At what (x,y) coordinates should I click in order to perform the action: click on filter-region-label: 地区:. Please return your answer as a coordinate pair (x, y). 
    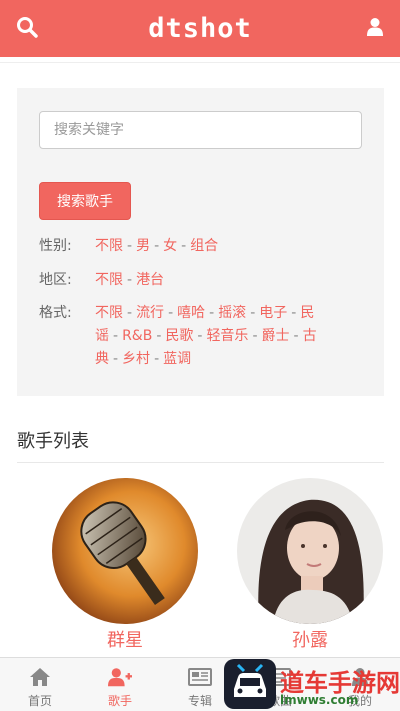
    Looking at the image, I should click on (55, 280).